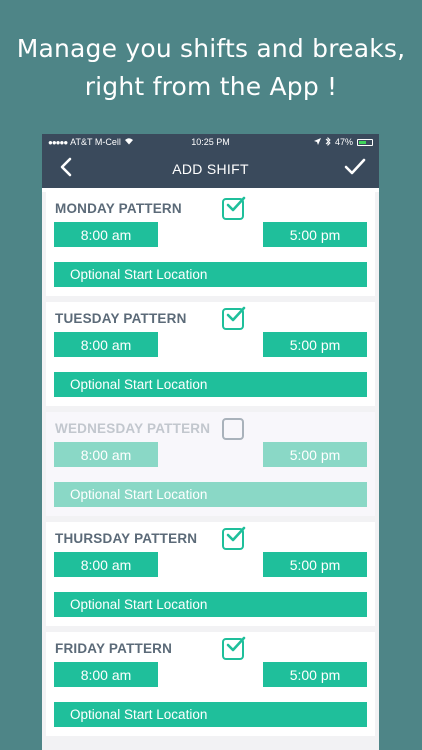 The width and height of the screenshot is (422, 750). Describe the element at coordinates (118, 208) in the screenshot. I see `day-pattern-title: MONDAY PATTERN` at that location.